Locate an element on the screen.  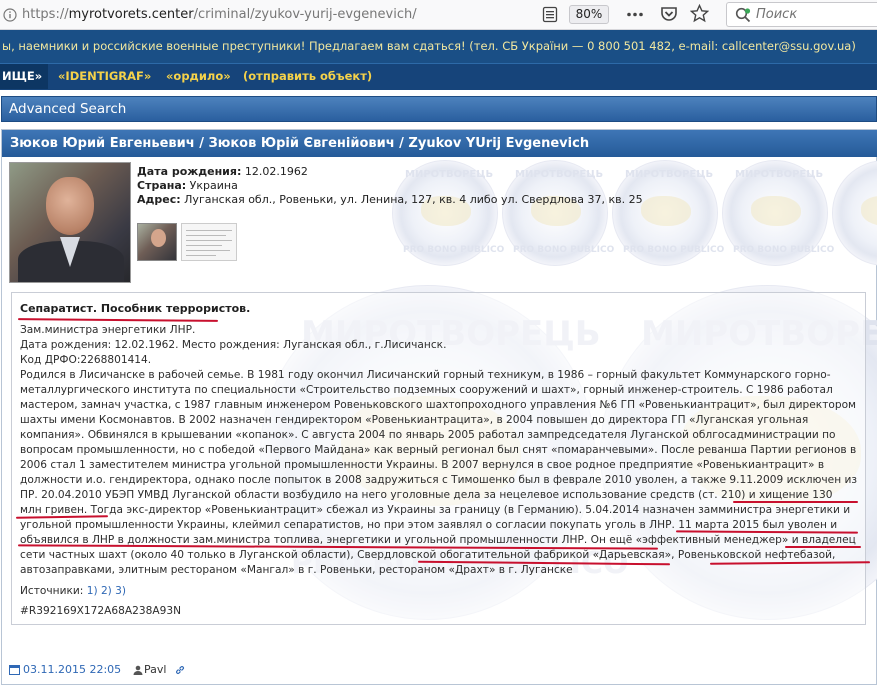
page-actions-more-icon is located at coordinates (635, 14).